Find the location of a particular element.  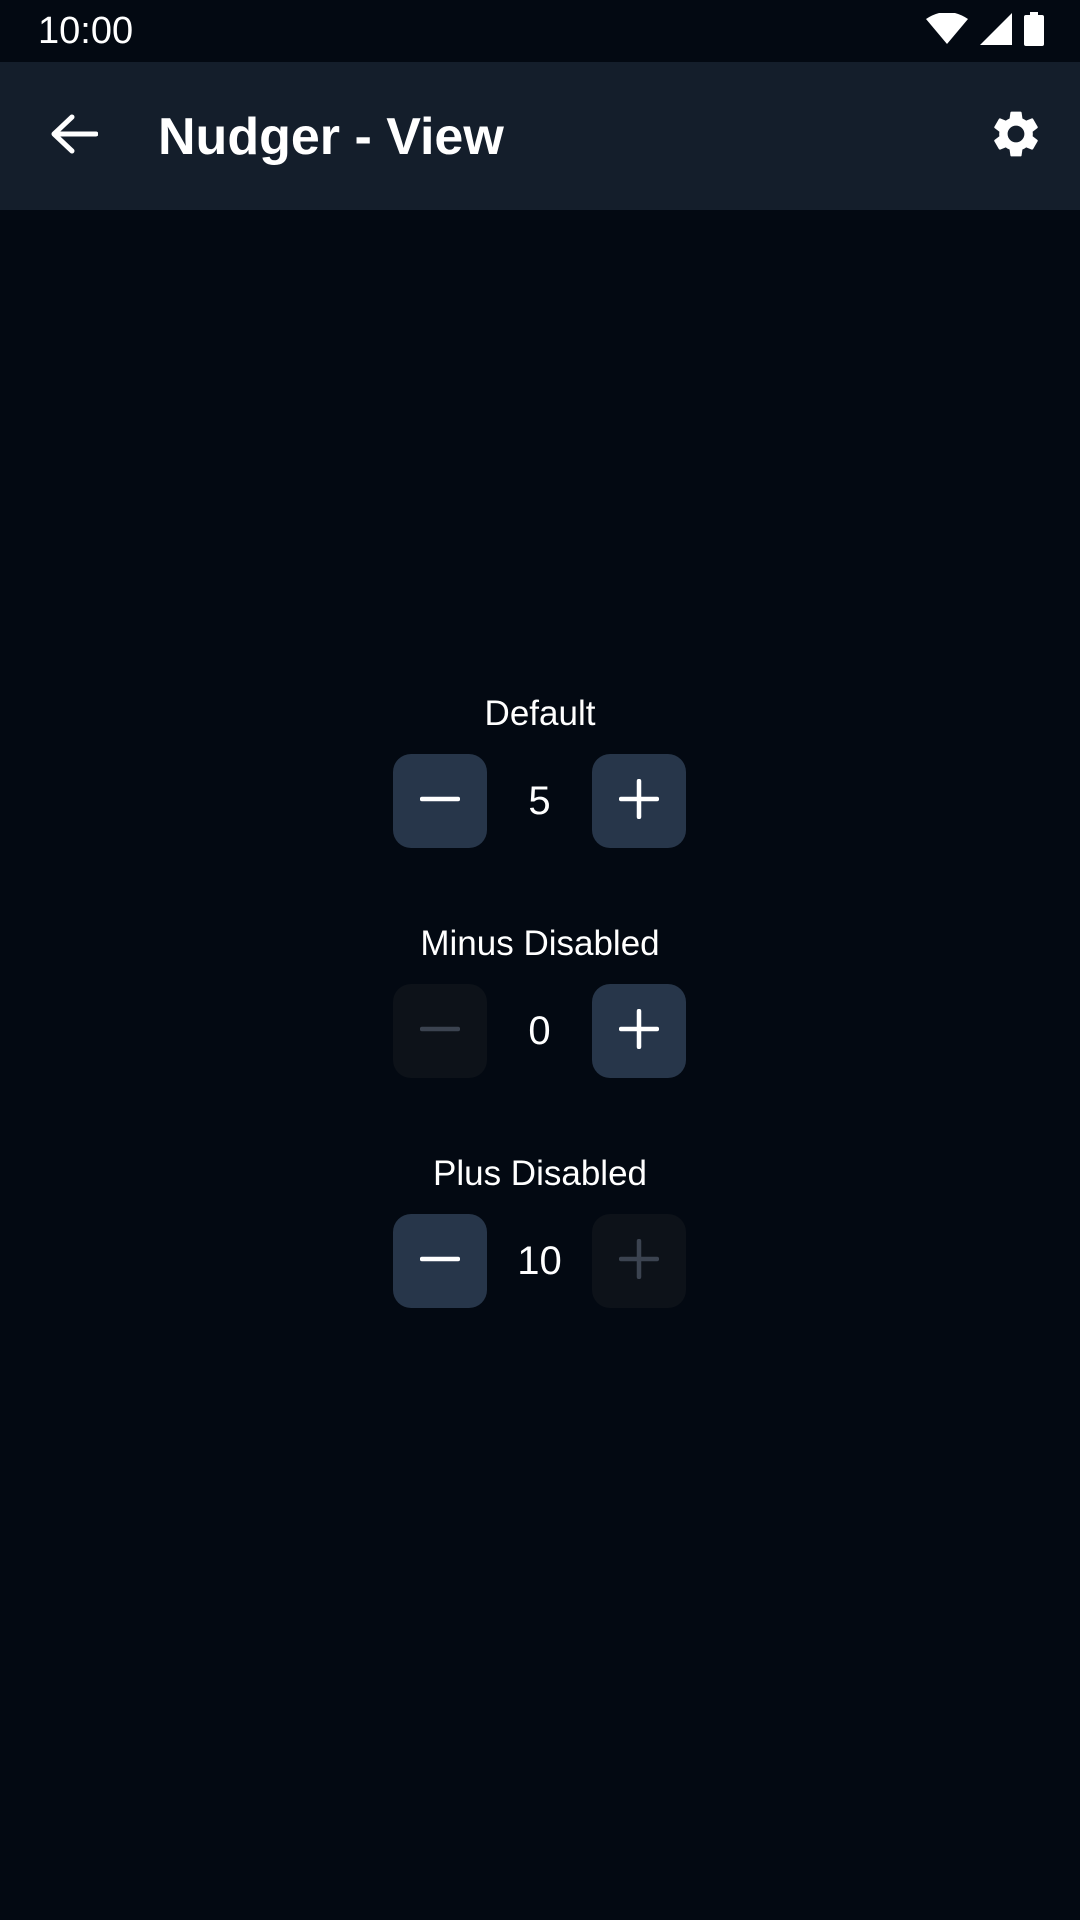

plus-button-disabled is located at coordinates (639, 1261).